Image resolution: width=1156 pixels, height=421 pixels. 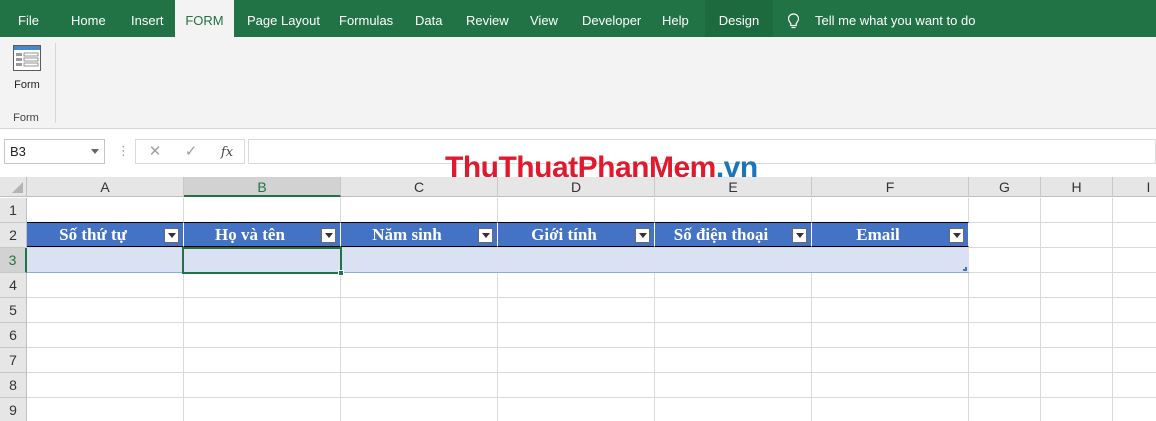 I want to click on tab-design: Design, so click(x=739, y=18).